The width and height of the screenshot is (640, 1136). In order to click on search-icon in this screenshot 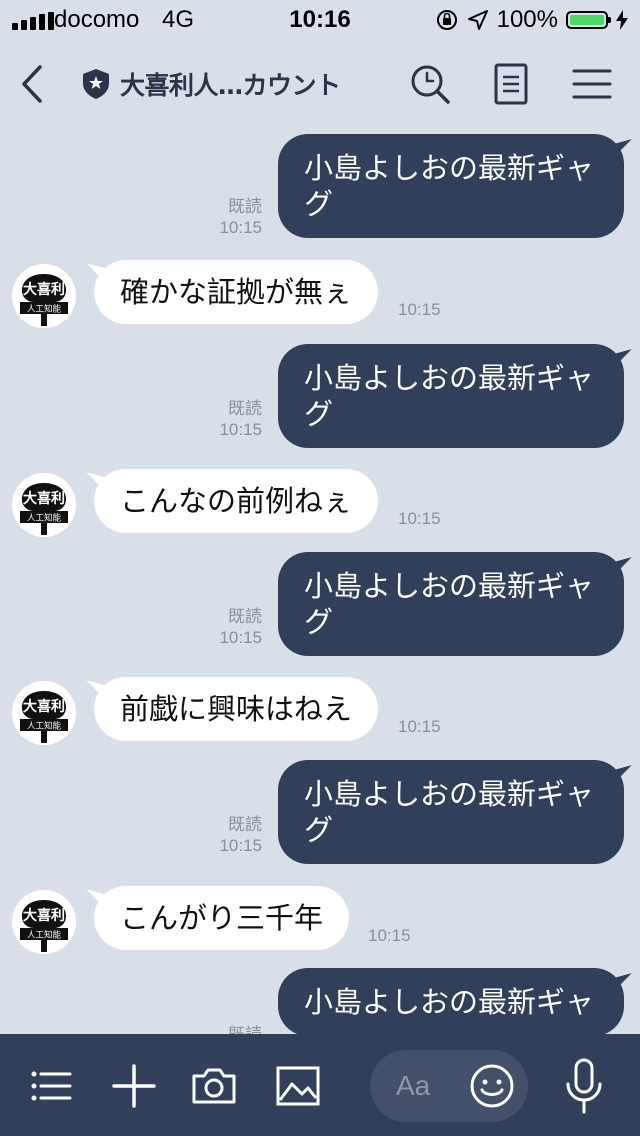, I will do `click(430, 84)`.